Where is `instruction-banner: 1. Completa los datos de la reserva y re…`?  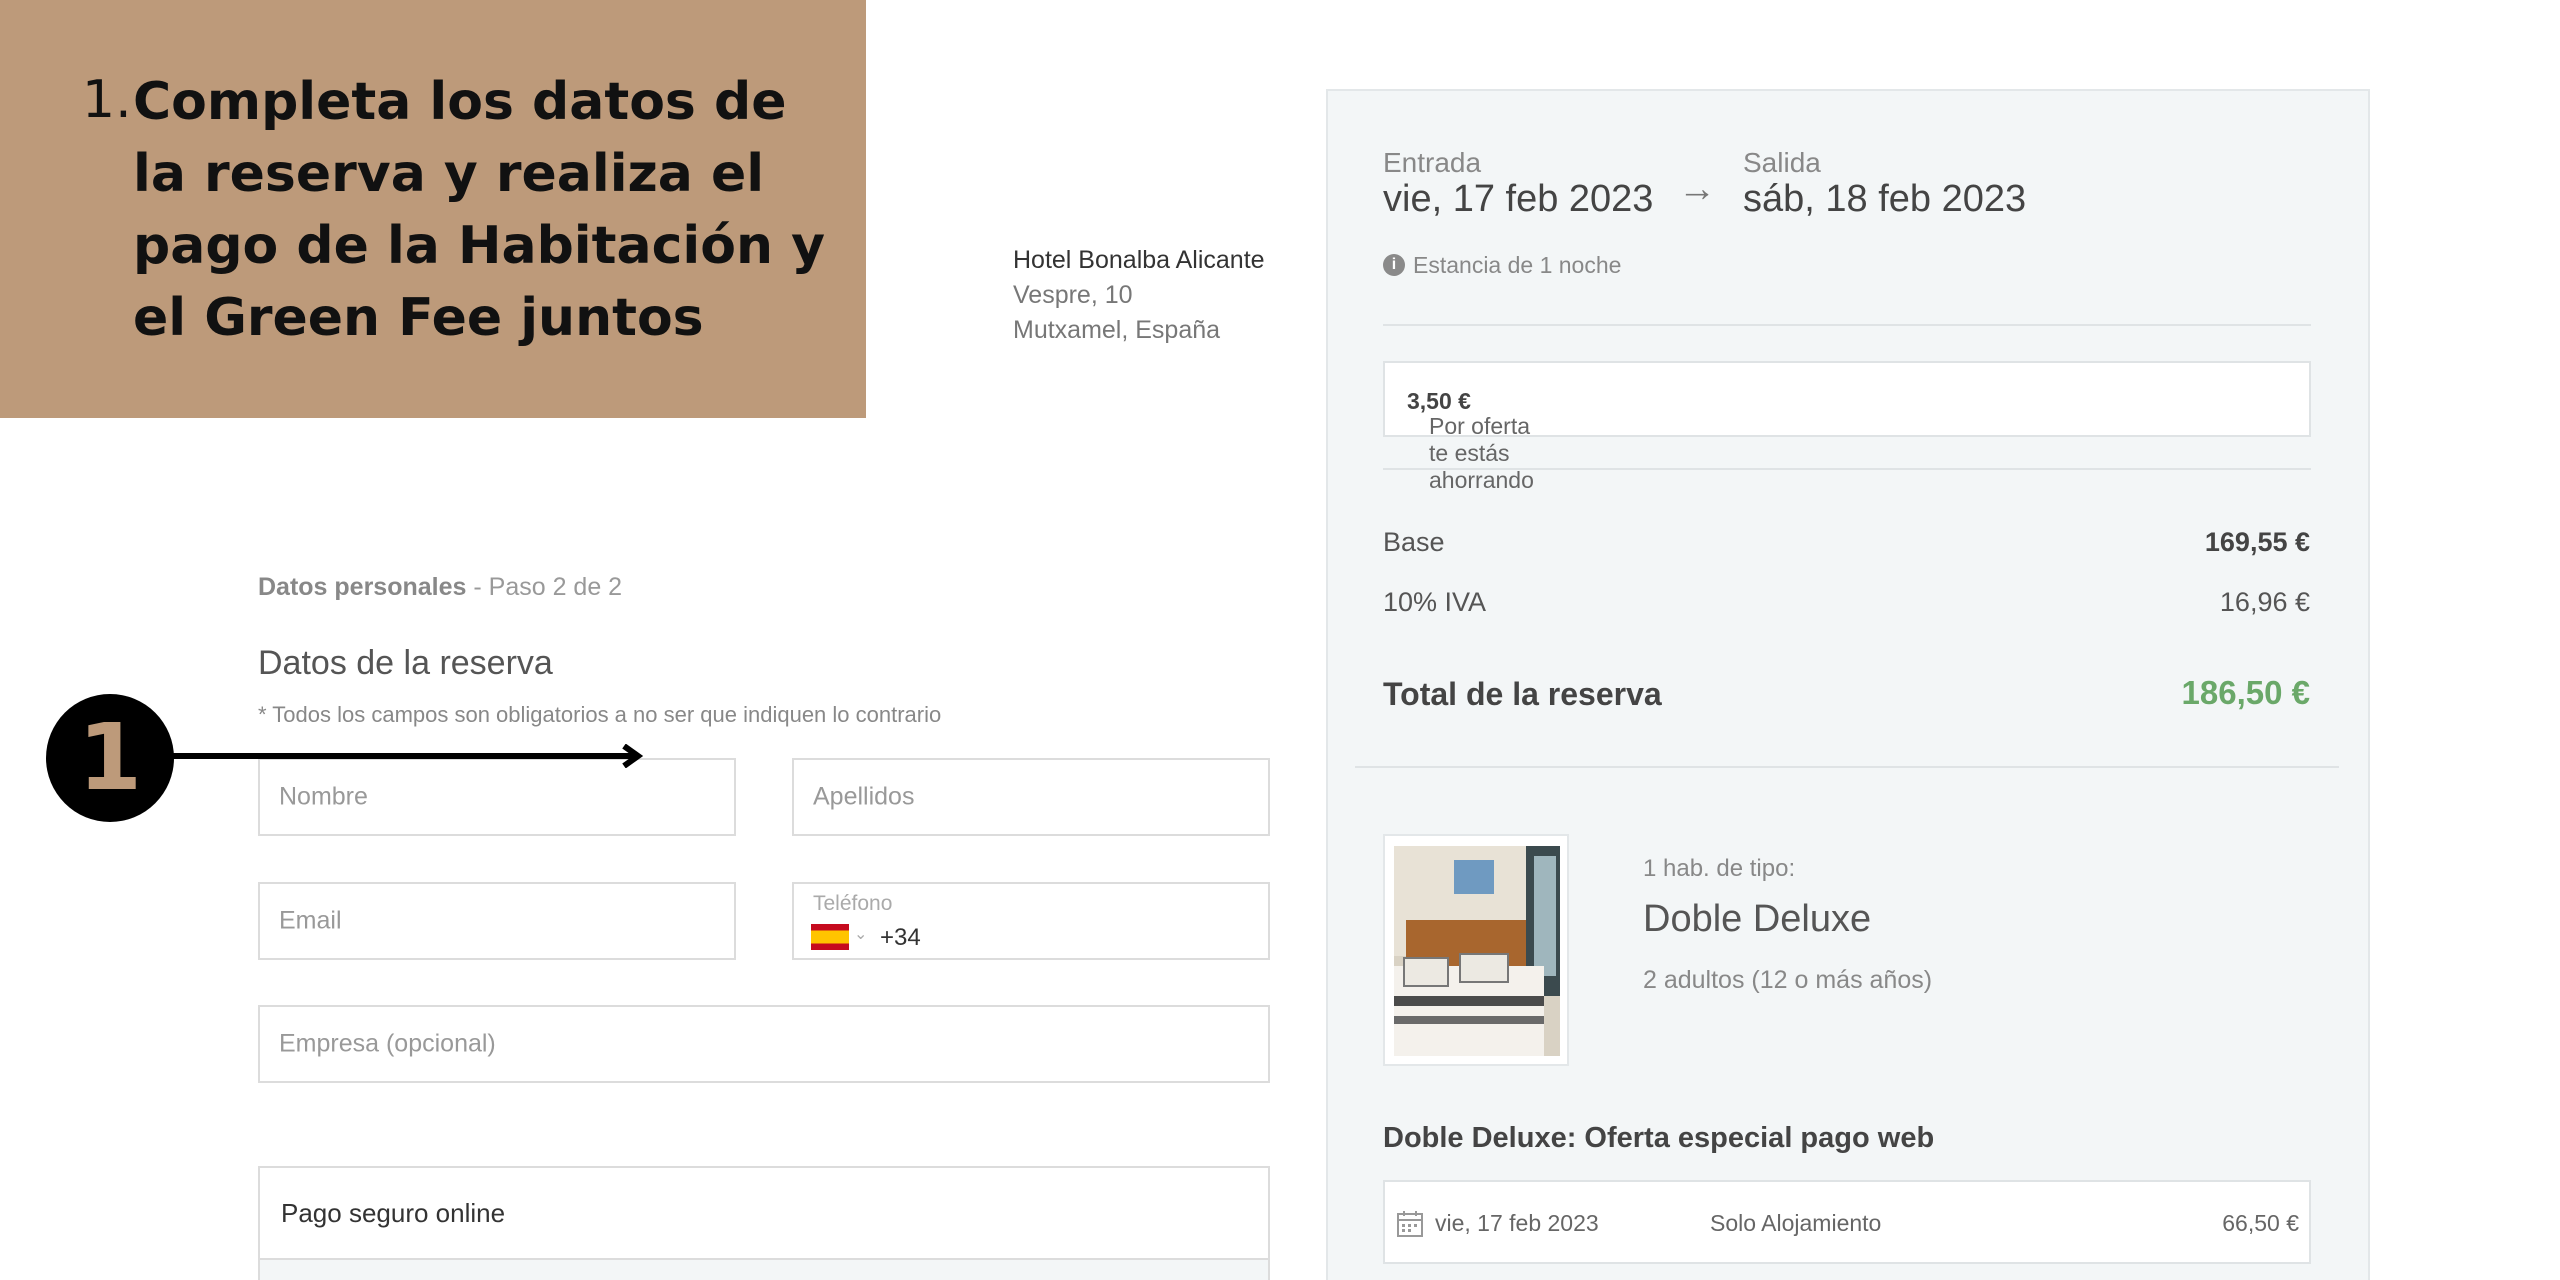
instruction-banner: 1. Completa los datos de la reserva y re… is located at coordinates (433, 209).